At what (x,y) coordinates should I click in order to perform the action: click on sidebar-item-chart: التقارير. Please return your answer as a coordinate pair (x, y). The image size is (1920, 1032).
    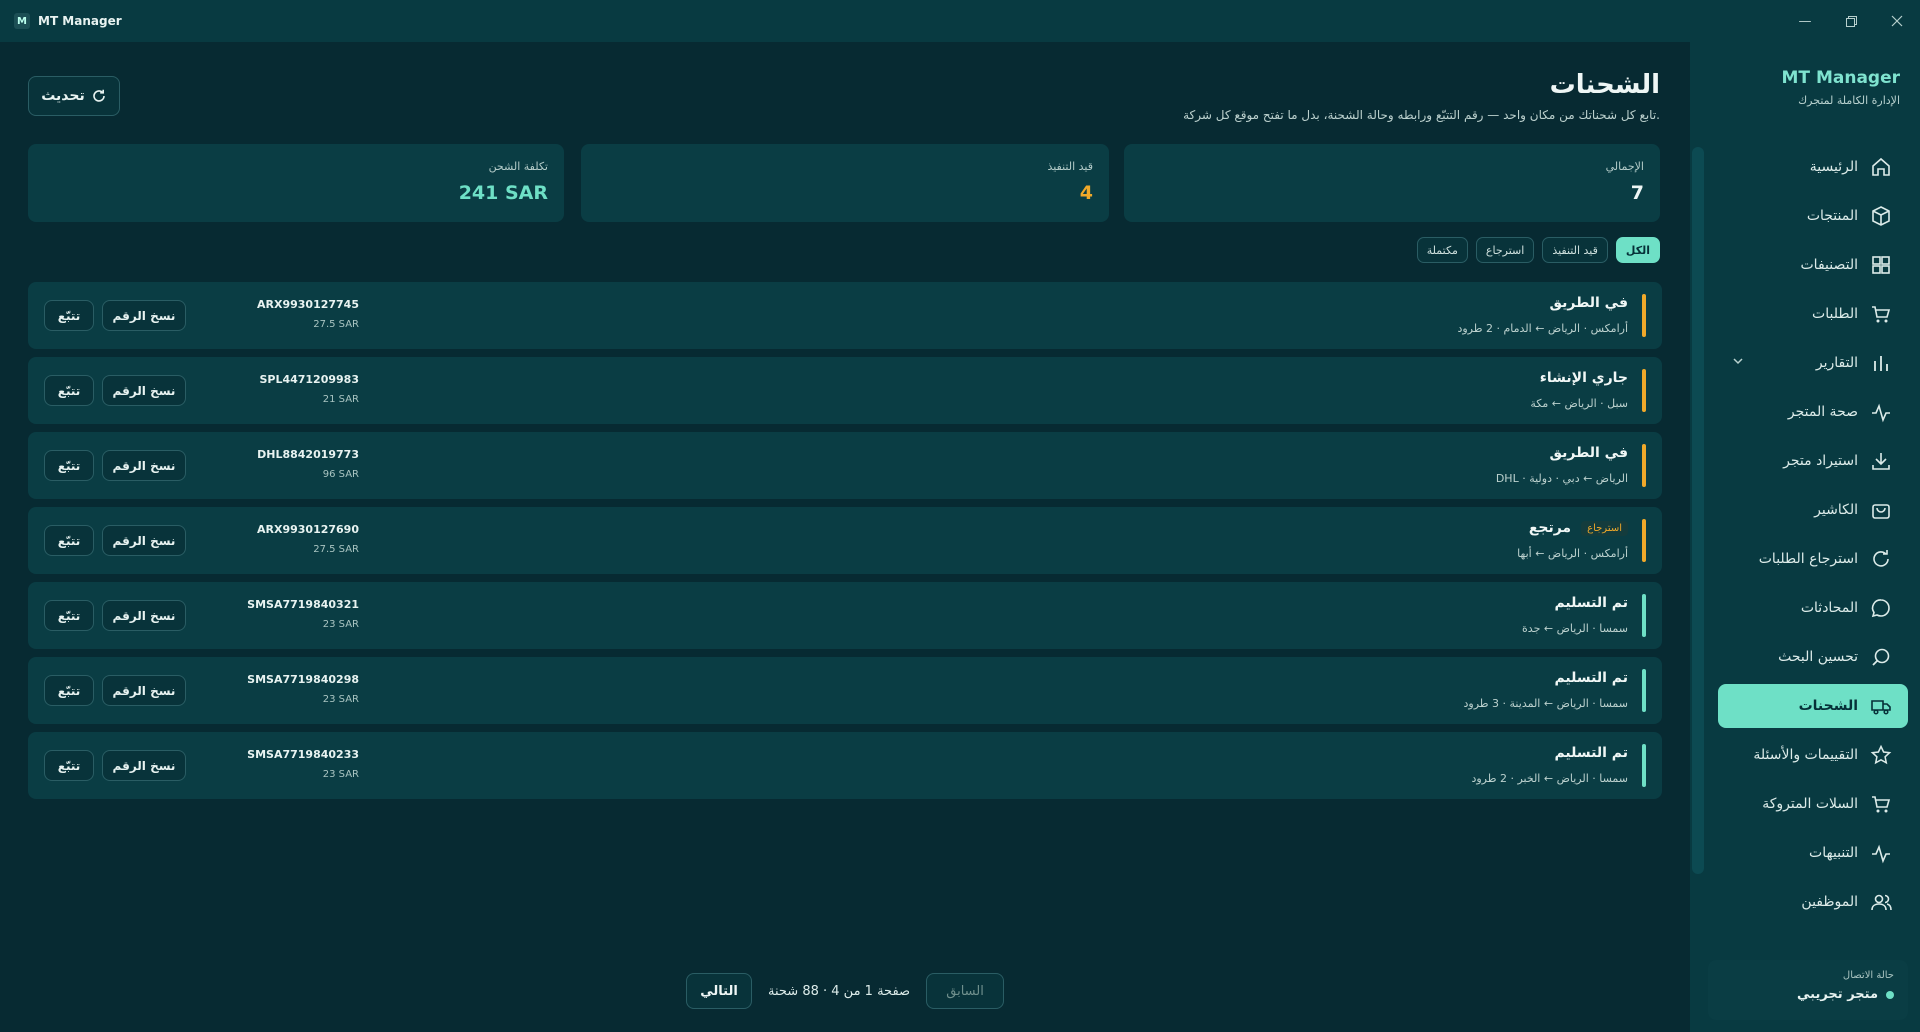
    Looking at the image, I should click on (1813, 363).